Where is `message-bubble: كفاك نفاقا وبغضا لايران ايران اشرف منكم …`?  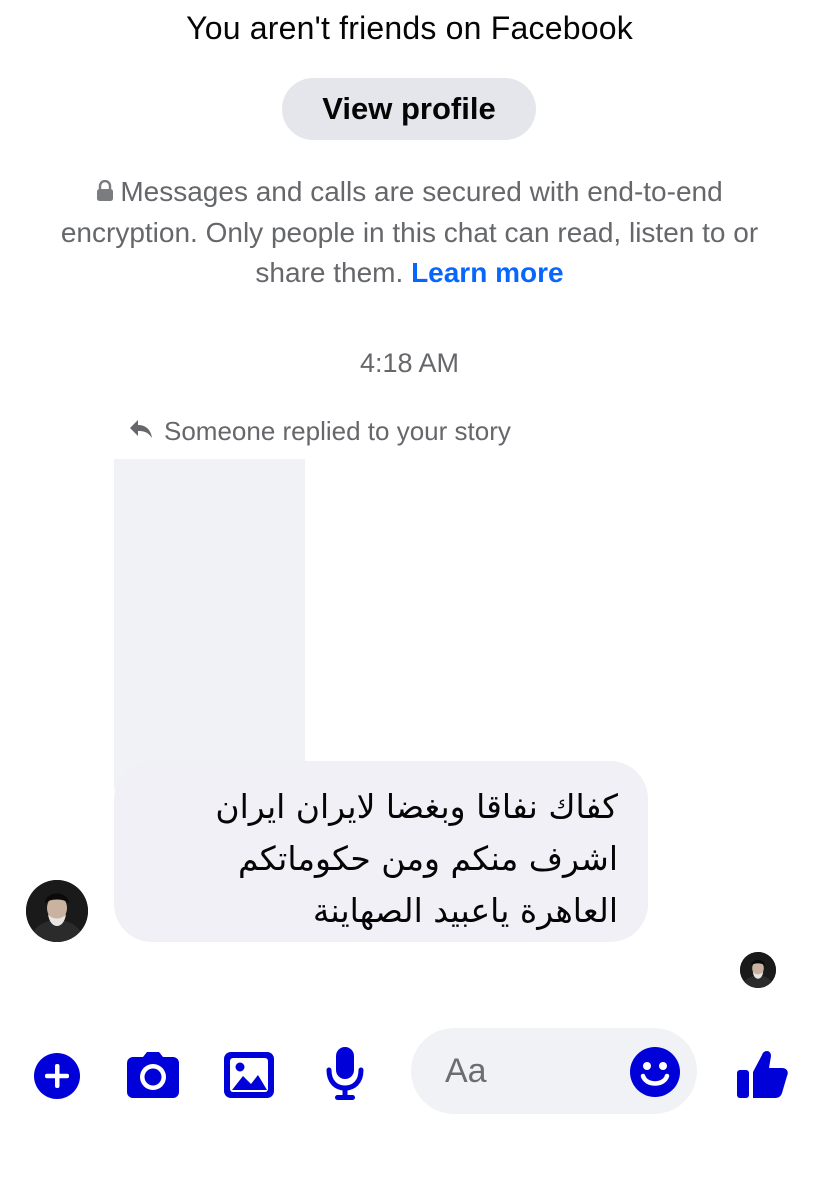 message-bubble: كفاك نفاقا وبغضا لايران ايران اشرف منكم … is located at coordinates (381, 851).